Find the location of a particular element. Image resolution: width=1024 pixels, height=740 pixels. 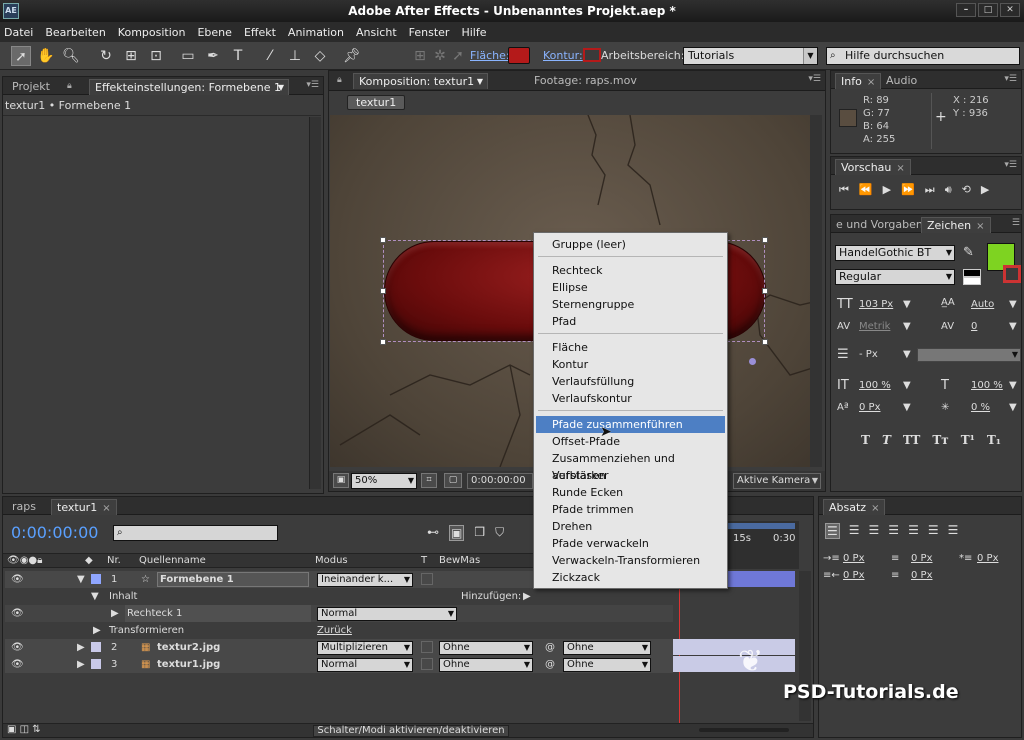

workspace-select: Tutorials ▼ is located at coordinates (750, 56).